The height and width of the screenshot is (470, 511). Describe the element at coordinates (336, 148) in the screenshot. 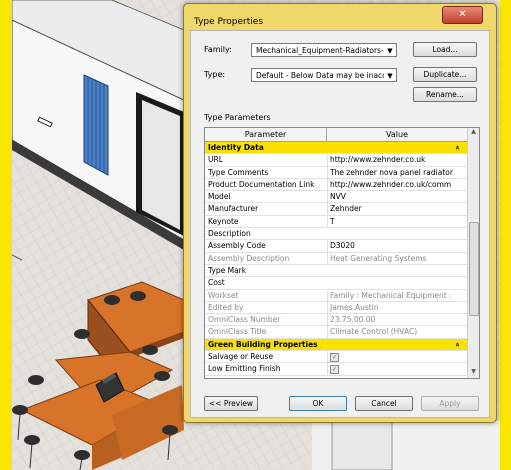

I see `parameter-group-row: Identity Data »` at that location.